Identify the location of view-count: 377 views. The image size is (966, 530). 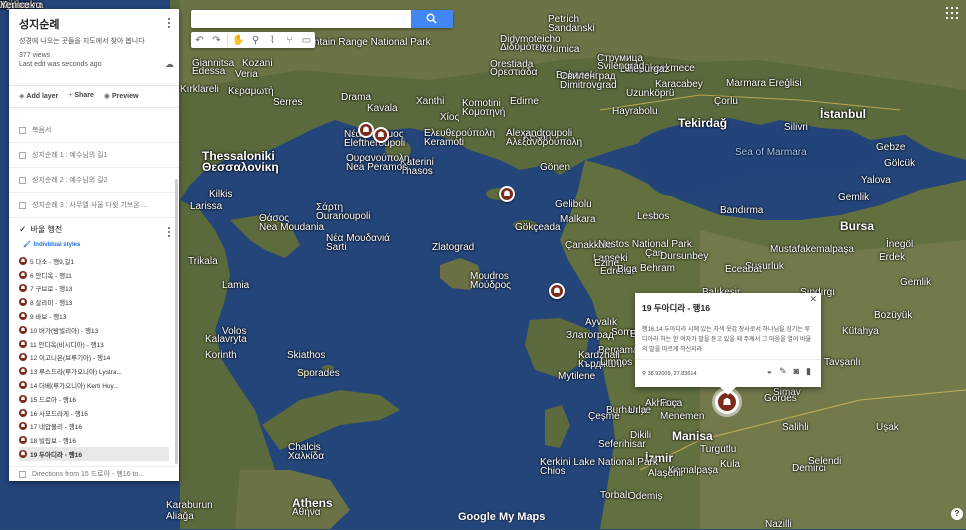
(35, 55).